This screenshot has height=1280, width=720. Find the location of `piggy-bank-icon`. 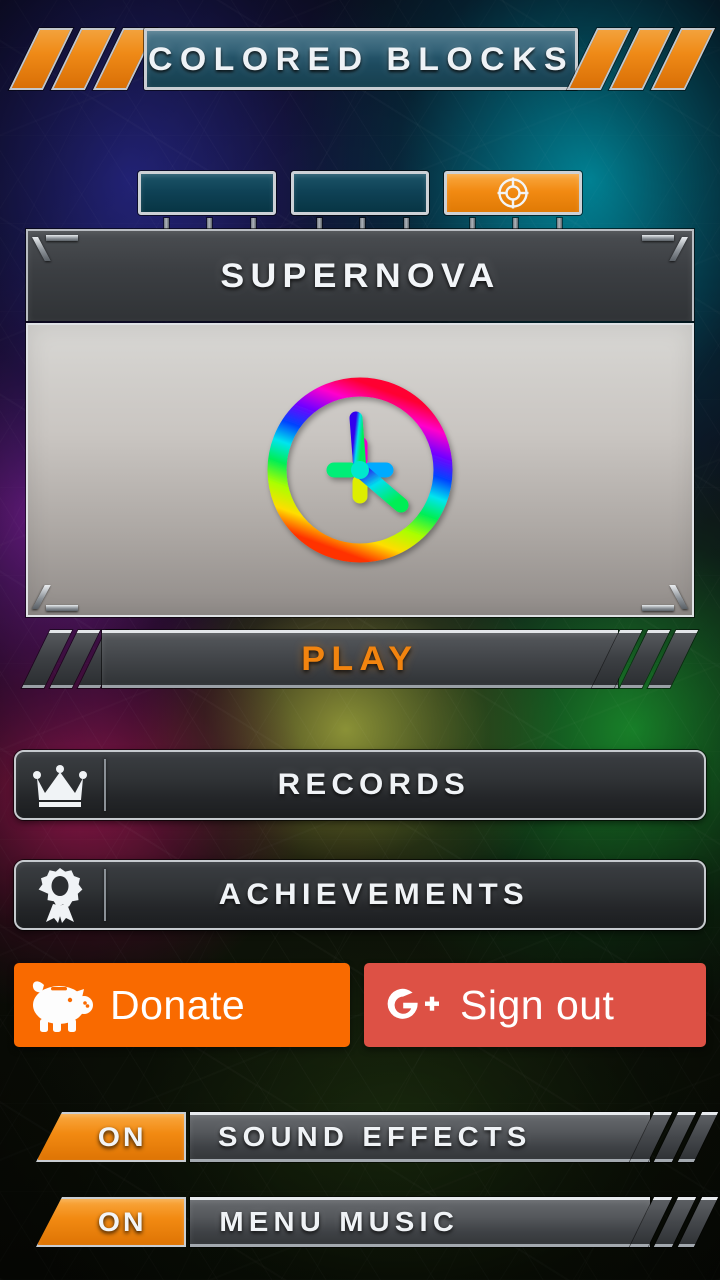

piggy-bank-icon is located at coordinates (62, 1005).